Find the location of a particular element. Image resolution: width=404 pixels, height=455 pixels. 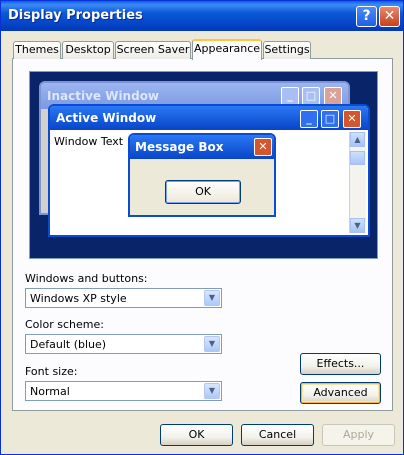

tab-desktop: Desktop is located at coordinates (88, 50).